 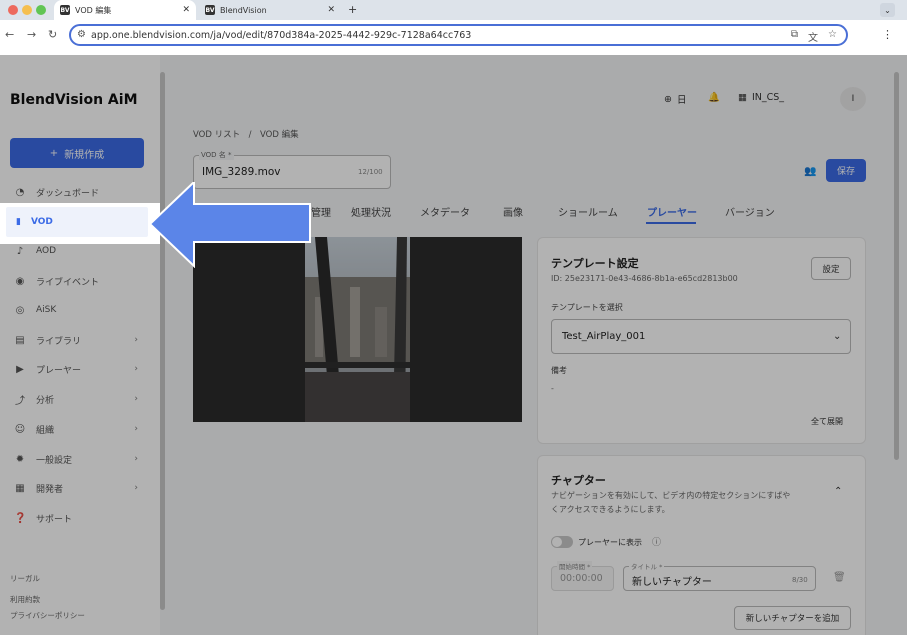 I want to click on sidebar-item-analytics: ⤴ 分析 ›, so click(x=79, y=399).